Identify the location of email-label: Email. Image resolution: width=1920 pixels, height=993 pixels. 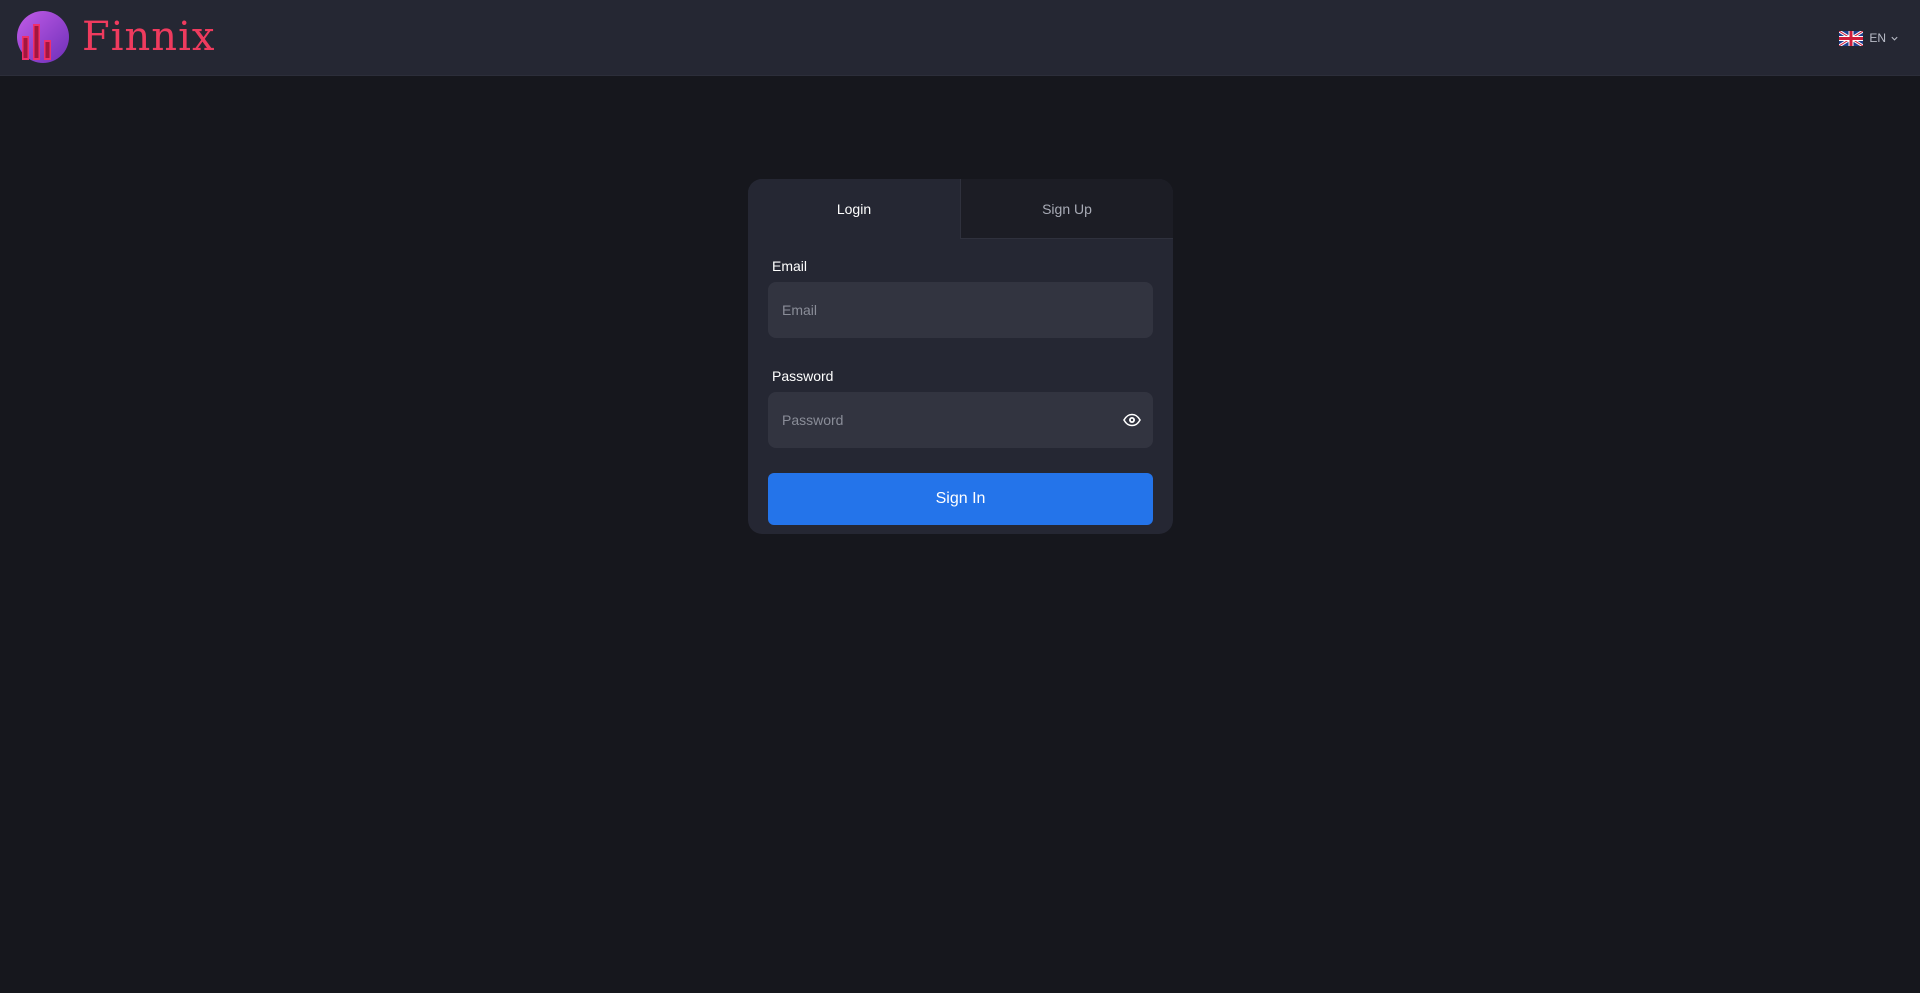
(790, 266).